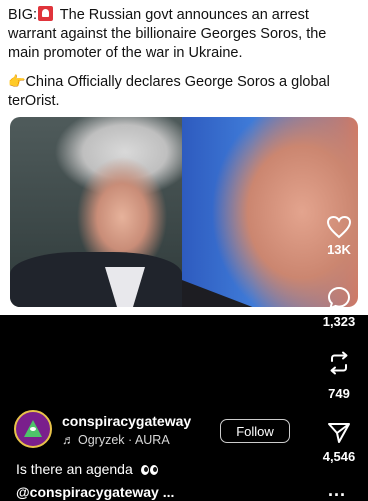 This screenshot has height=501, width=368. Describe the element at coordinates (339, 363) in the screenshot. I see `repost-icon` at that location.